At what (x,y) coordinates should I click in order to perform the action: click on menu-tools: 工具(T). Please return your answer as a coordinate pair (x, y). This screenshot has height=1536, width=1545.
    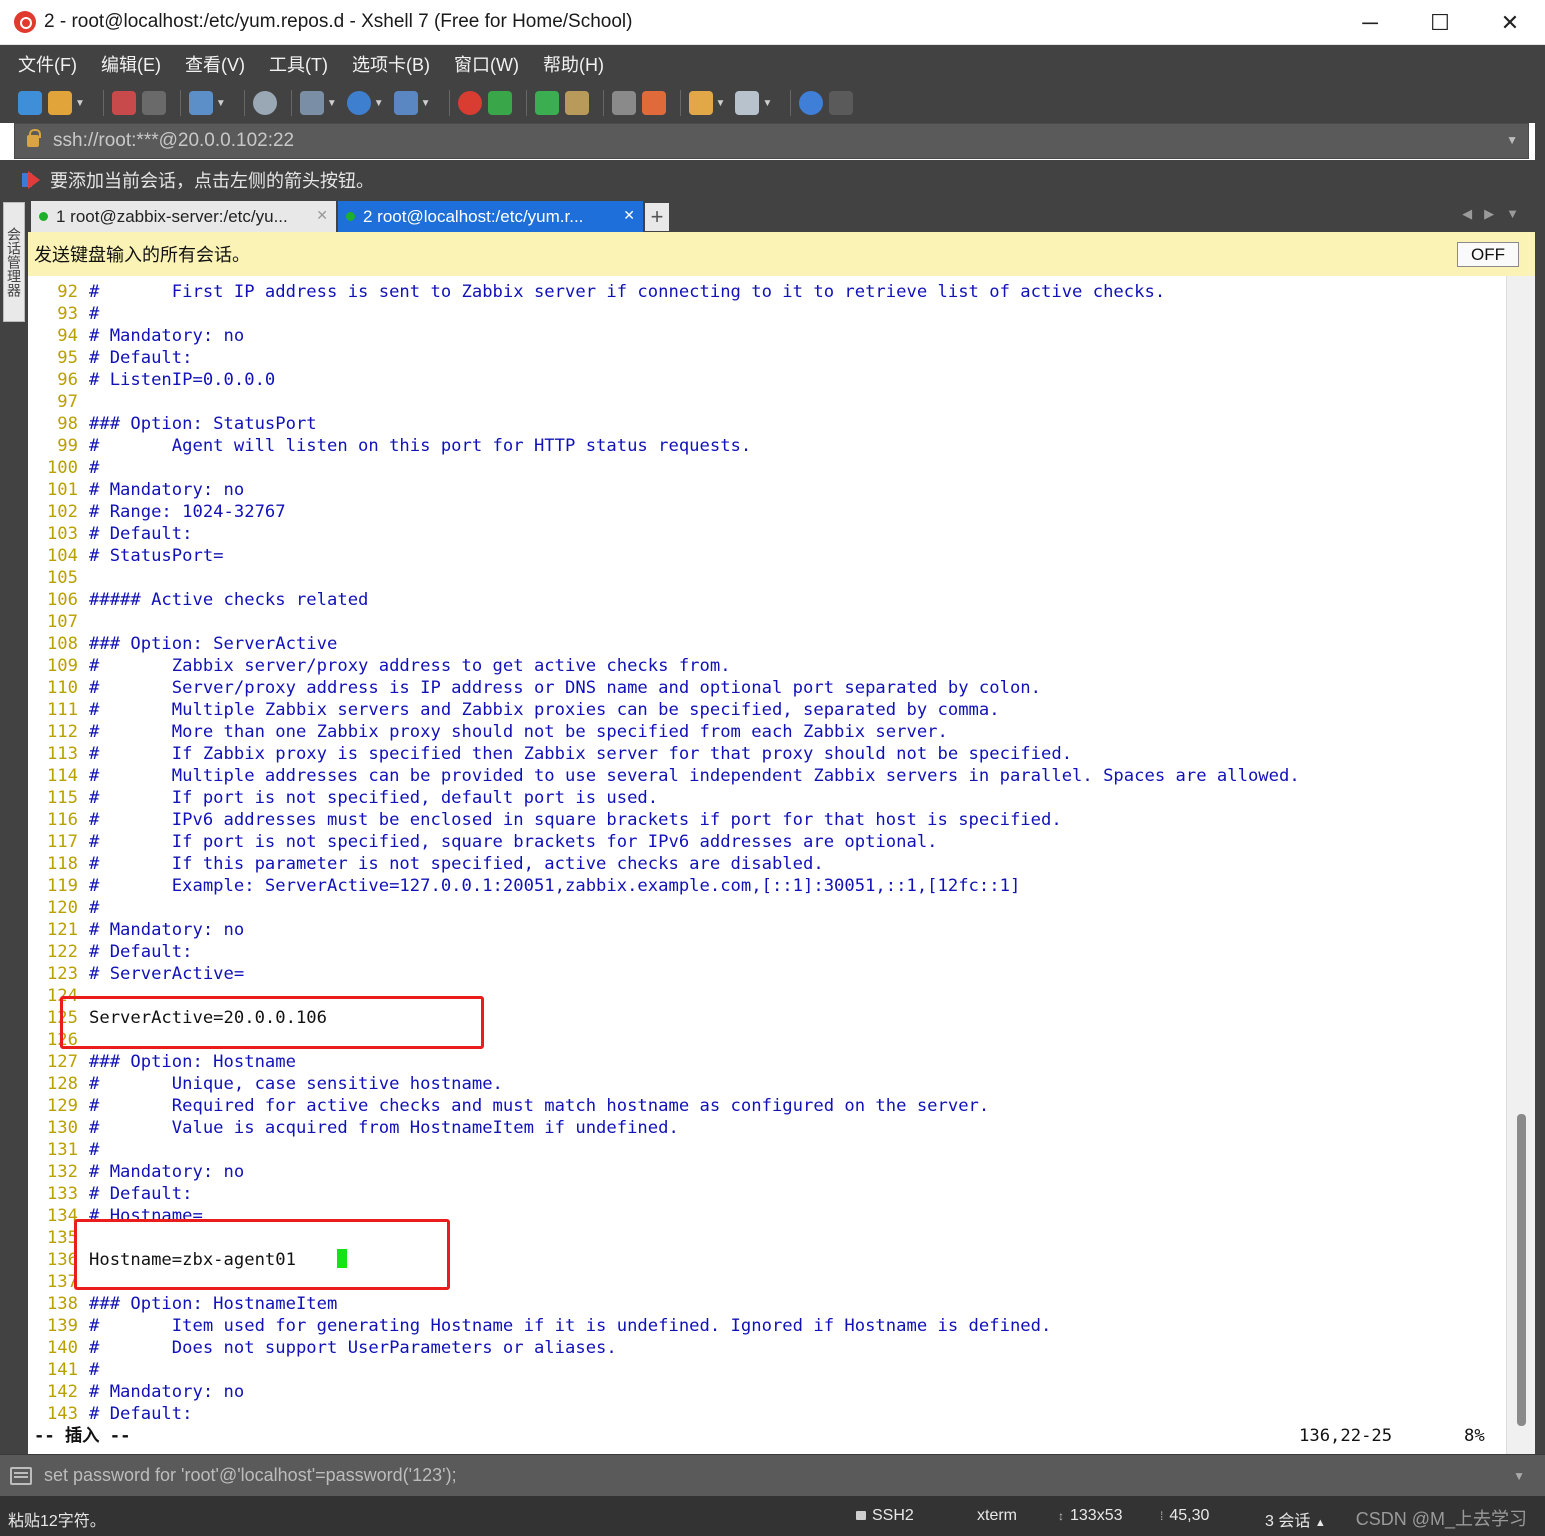
    Looking at the image, I should click on (298, 64).